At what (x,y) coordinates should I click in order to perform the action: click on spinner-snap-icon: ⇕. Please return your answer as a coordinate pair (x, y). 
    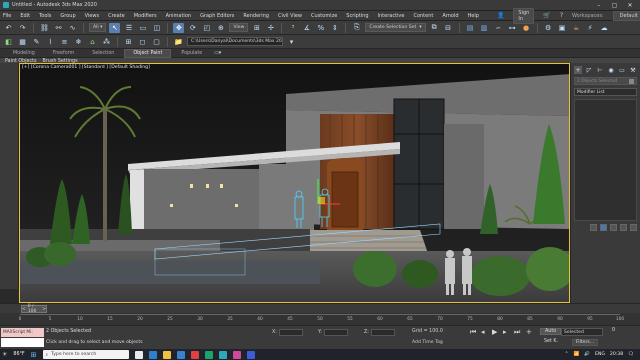
    Looking at the image, I should click on (334, 28).